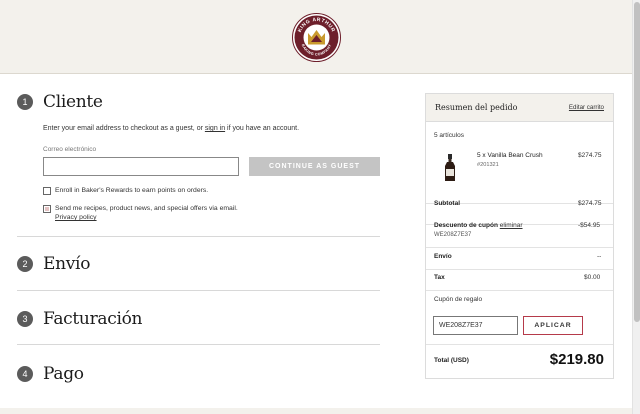  I want to click on step-title: Facturación, so click(93, 319).